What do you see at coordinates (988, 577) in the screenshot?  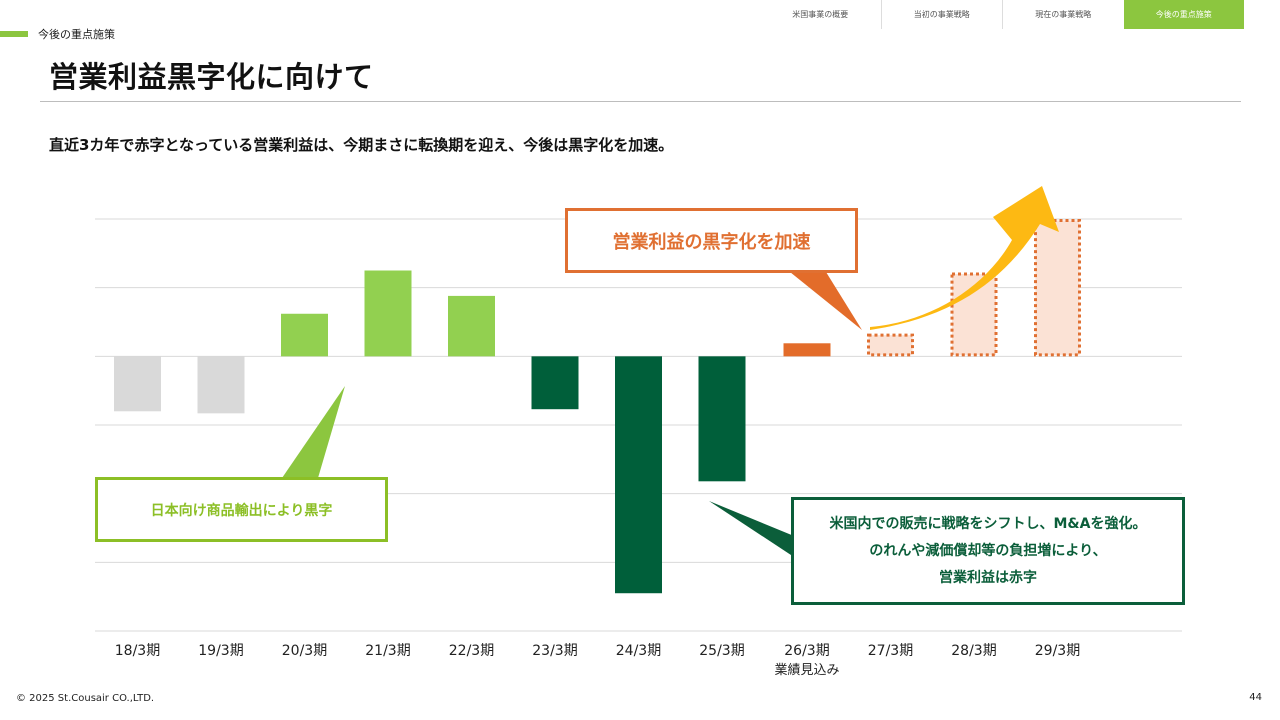 I see `callout-us-strategy-line-3: 営業利益は赤字` at bounding box center [988, 577].